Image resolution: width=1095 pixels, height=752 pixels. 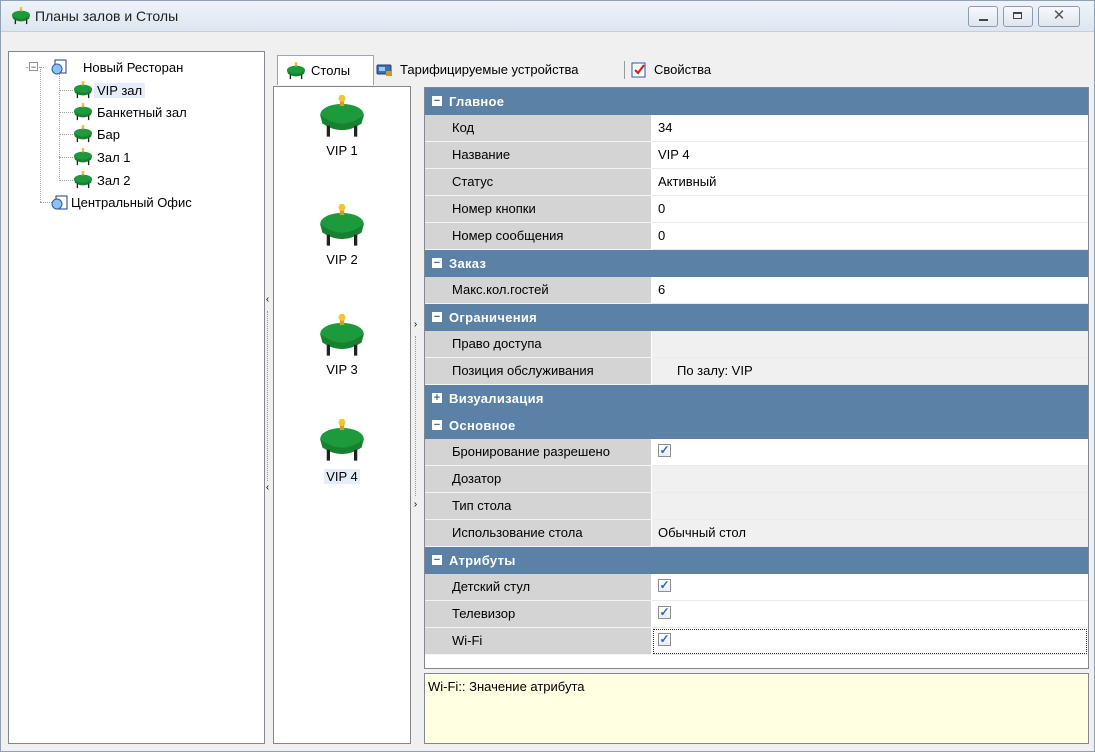 I want to click on table-item-vip-4: VIP 4, so click(x=342, y=454).